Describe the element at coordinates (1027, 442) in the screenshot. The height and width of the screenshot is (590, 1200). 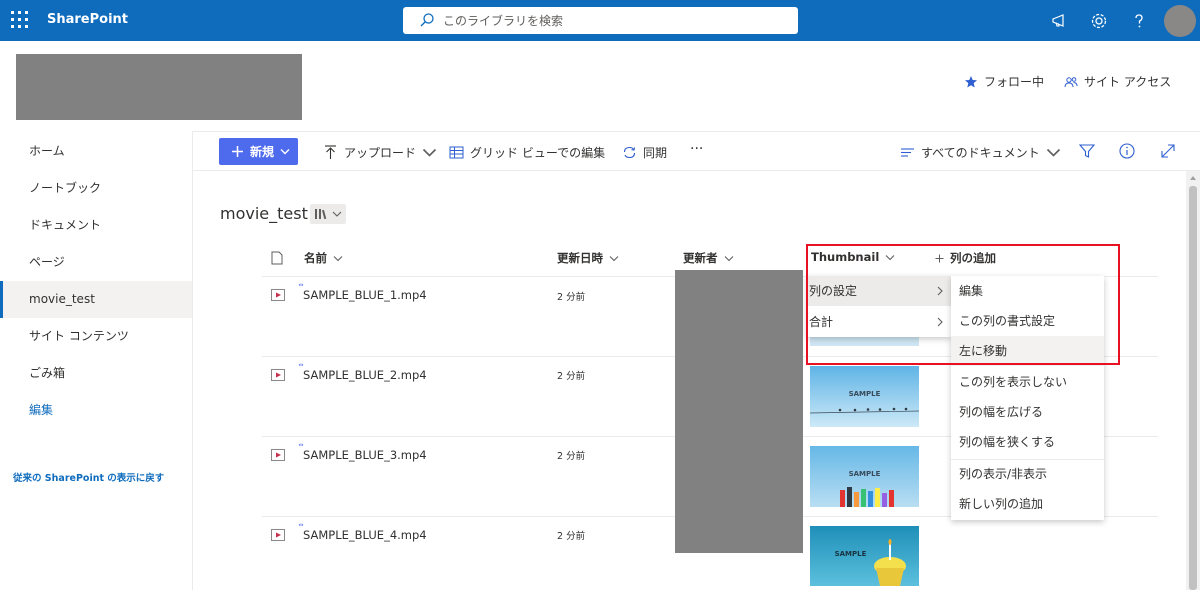
I see `submenu-item-narrow-column: 列の幅を狭くする` at that location.